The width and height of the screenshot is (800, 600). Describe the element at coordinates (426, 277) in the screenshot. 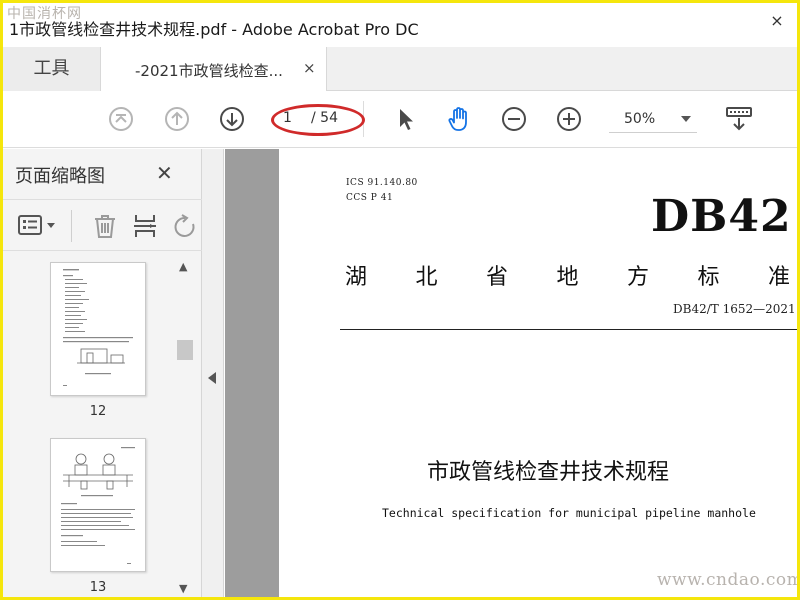

I see `province-char: 北` at that location.